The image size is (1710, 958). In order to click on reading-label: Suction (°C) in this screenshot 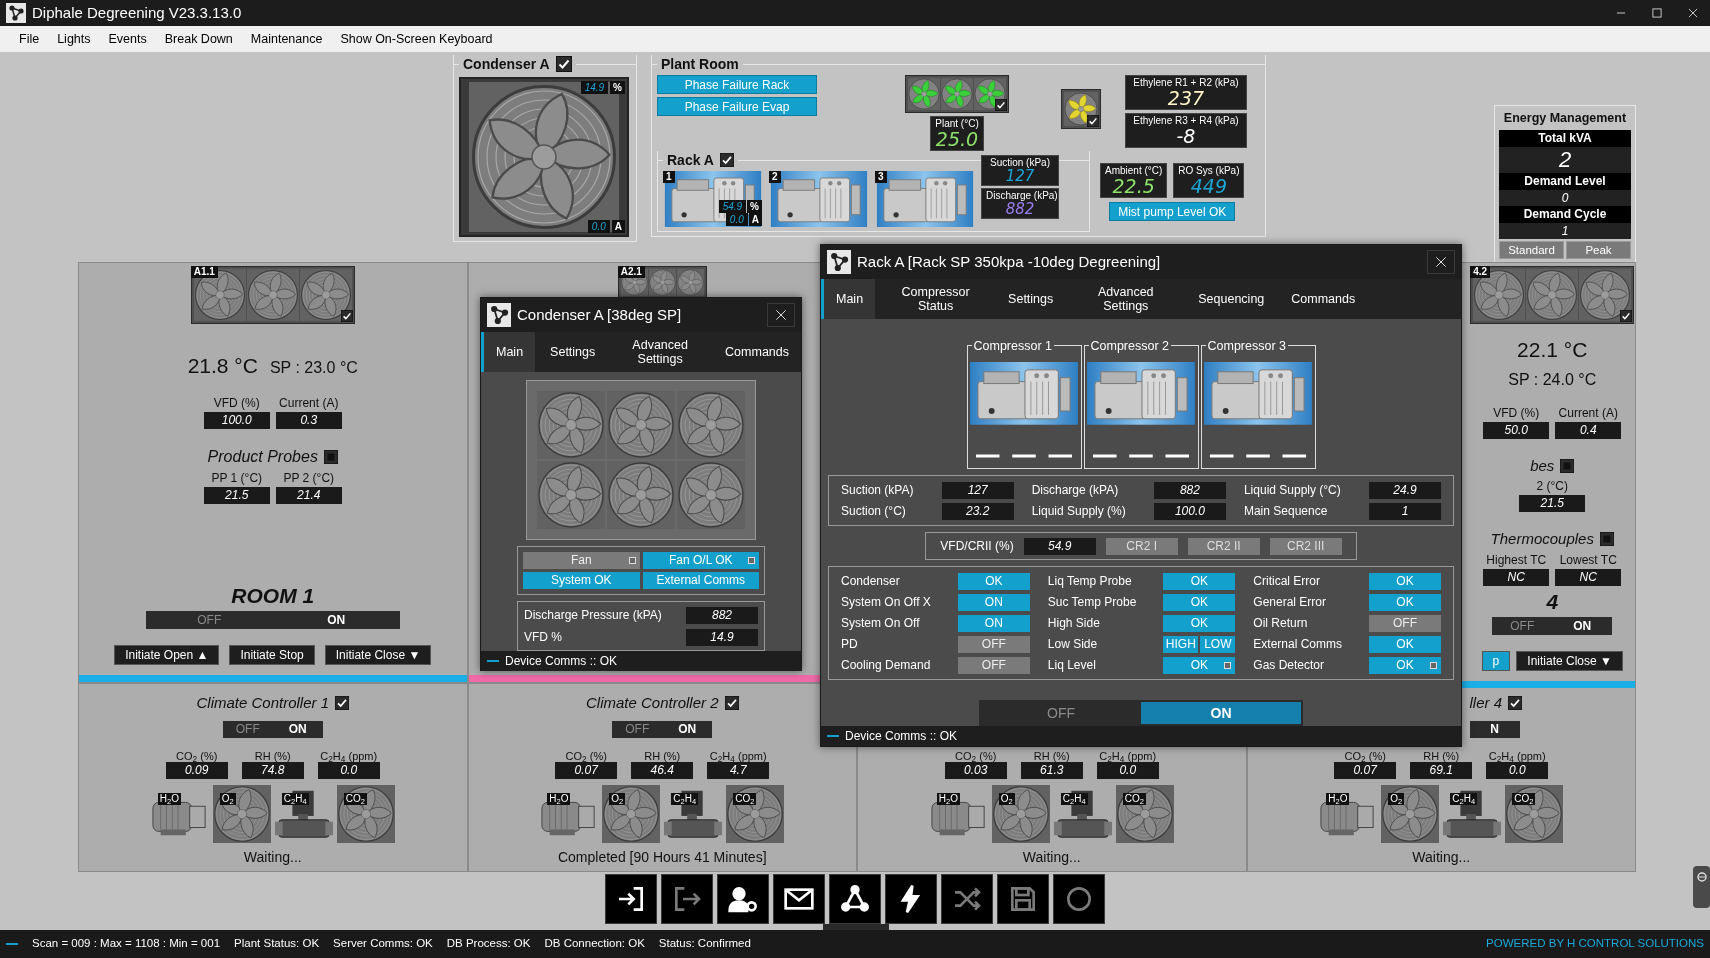, I will do `click(874, 511)`.